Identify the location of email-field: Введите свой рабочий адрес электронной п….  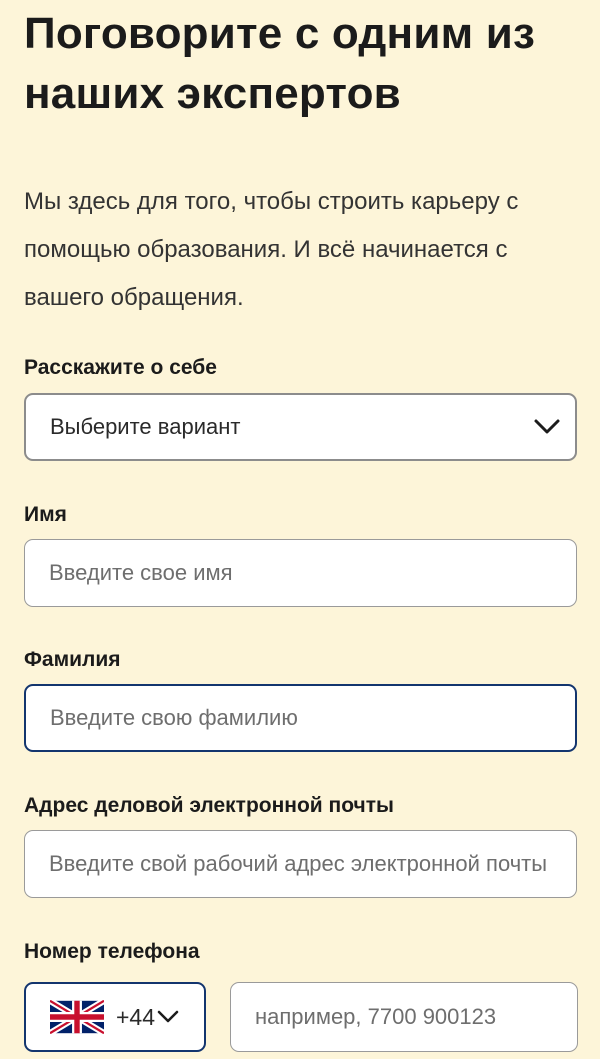
(300, 864).